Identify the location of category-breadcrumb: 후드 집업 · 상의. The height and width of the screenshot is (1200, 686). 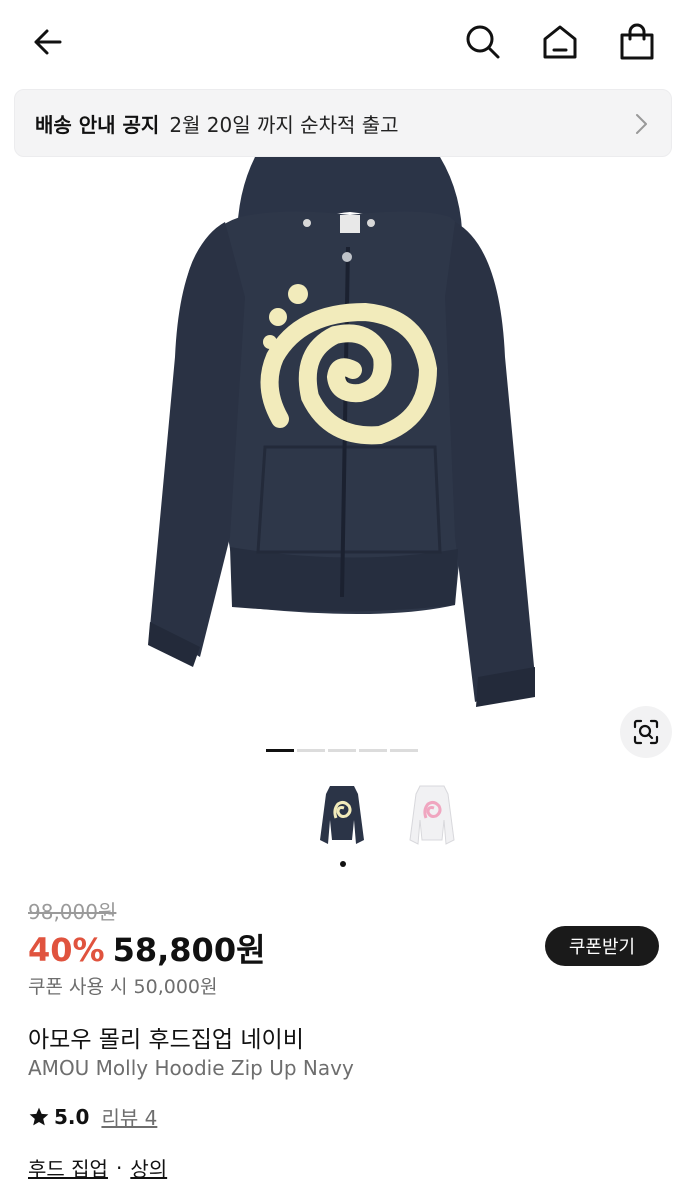
(97, 1167).